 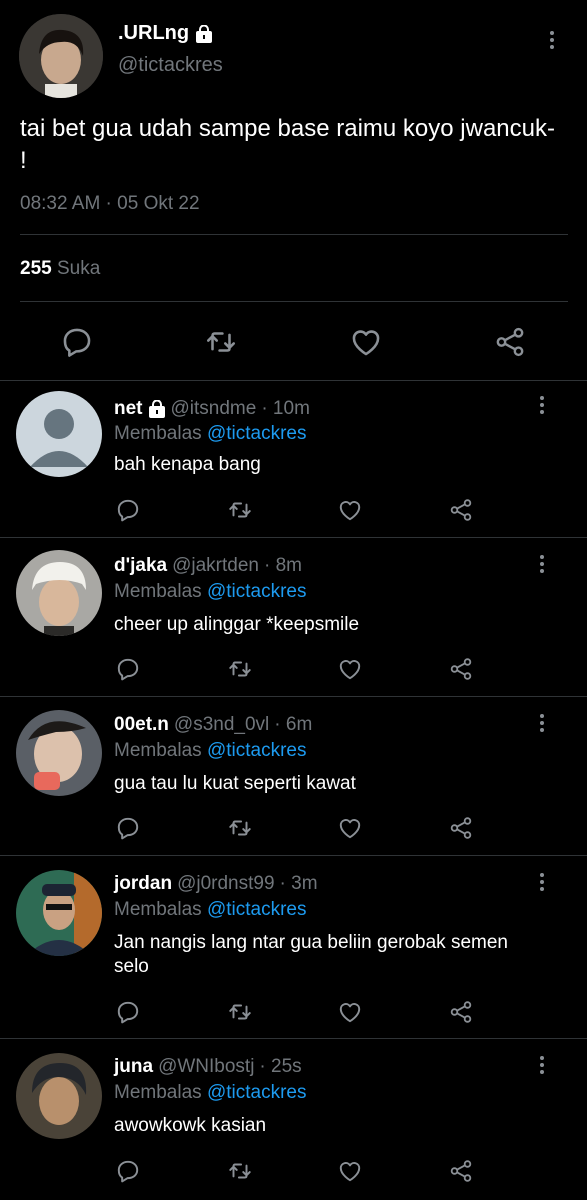 I want to click on reply-text: cheer up alinggar *keepsmile, so click(x=237, y=624).